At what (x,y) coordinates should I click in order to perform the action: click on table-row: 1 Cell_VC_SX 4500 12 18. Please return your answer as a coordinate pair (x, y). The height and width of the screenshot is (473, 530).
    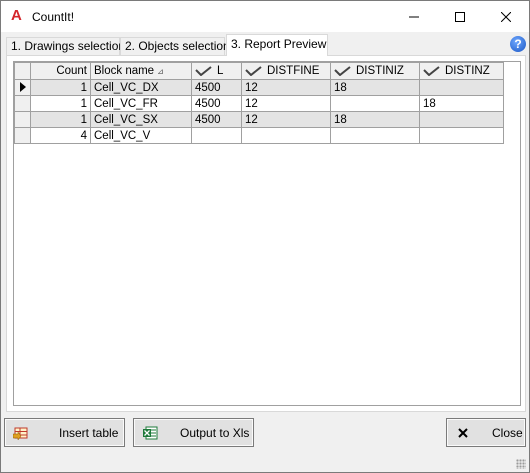
    Looking at the image, I should click on (259, 119).